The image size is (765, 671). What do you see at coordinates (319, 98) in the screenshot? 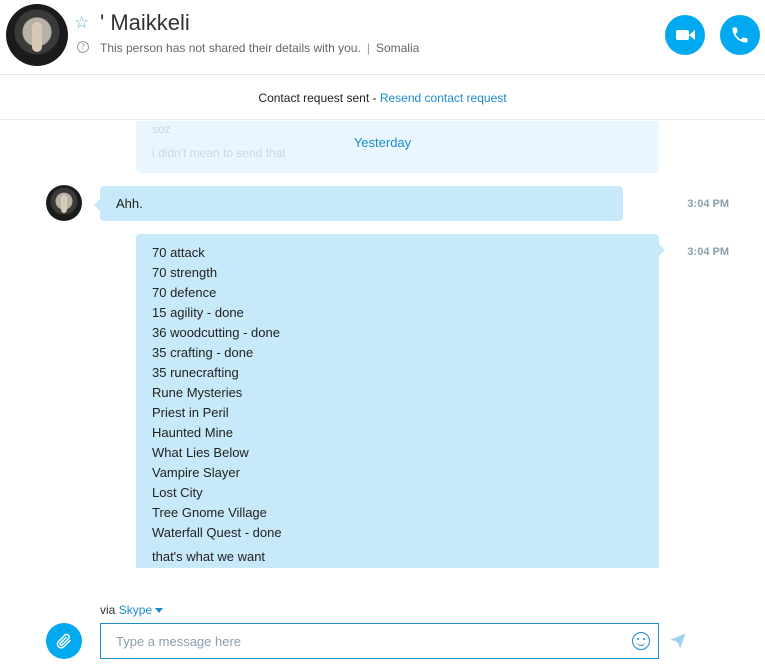
I see `contact-request-text: Contact request sent -` at bounding box center [319, 98].